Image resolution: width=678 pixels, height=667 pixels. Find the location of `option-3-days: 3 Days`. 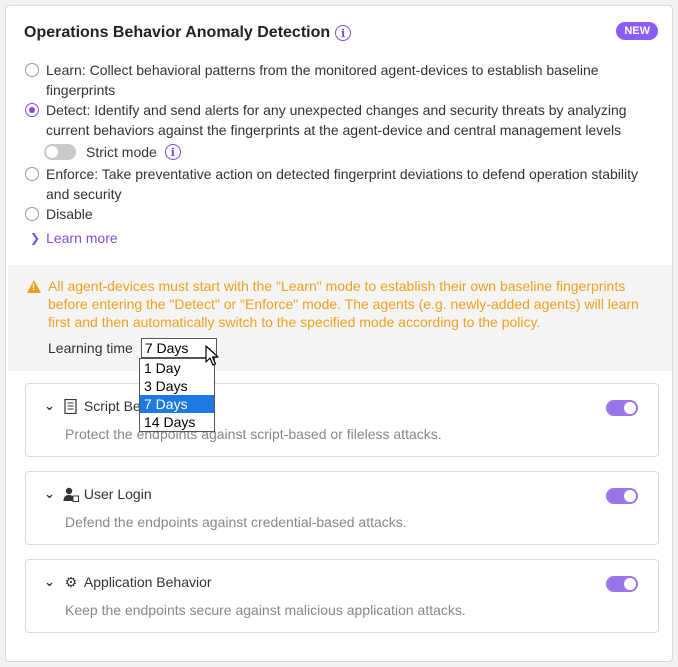

option-3-days: 3 Days is located at coordinates (177, 386).